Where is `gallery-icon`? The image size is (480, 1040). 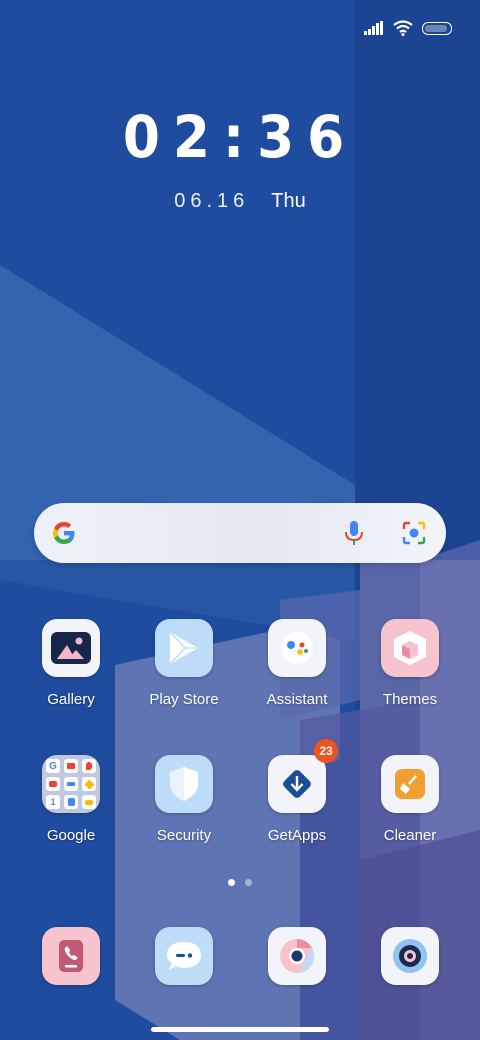 gallery-icon is located at coordinates (71, 648).